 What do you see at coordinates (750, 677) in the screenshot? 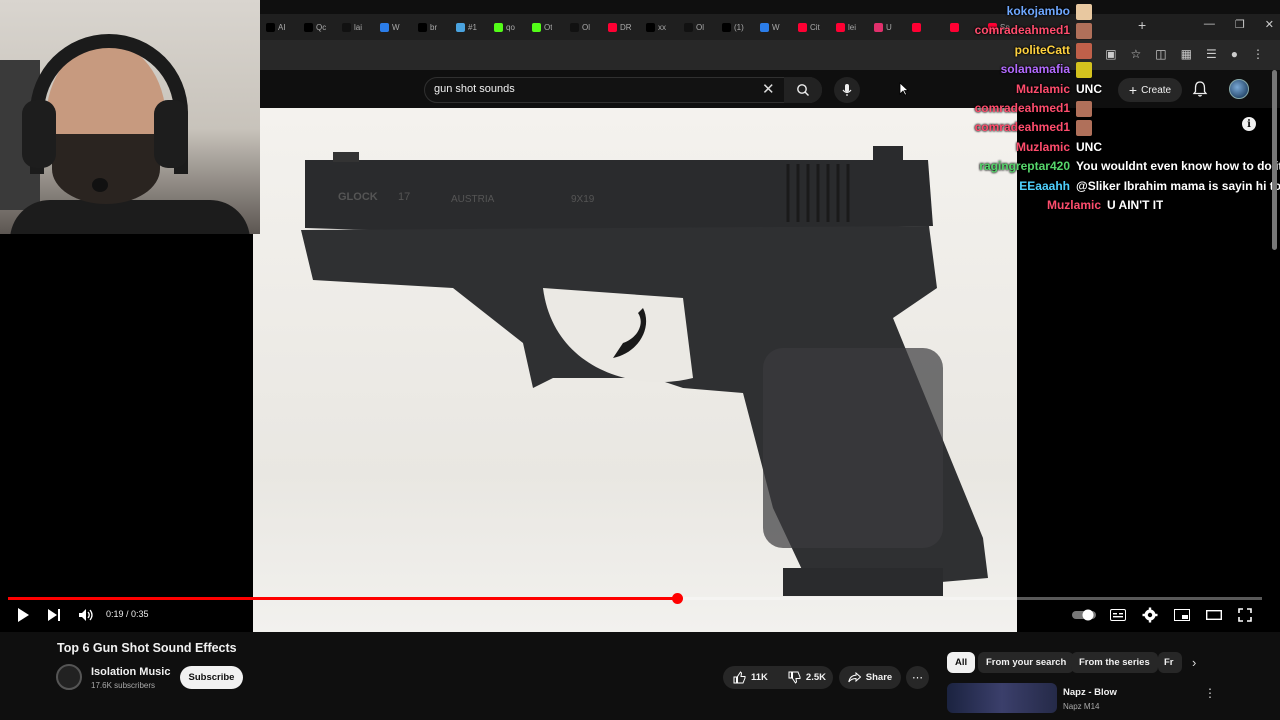
I see `like-button: 11K` at bounding box center [750, 677].